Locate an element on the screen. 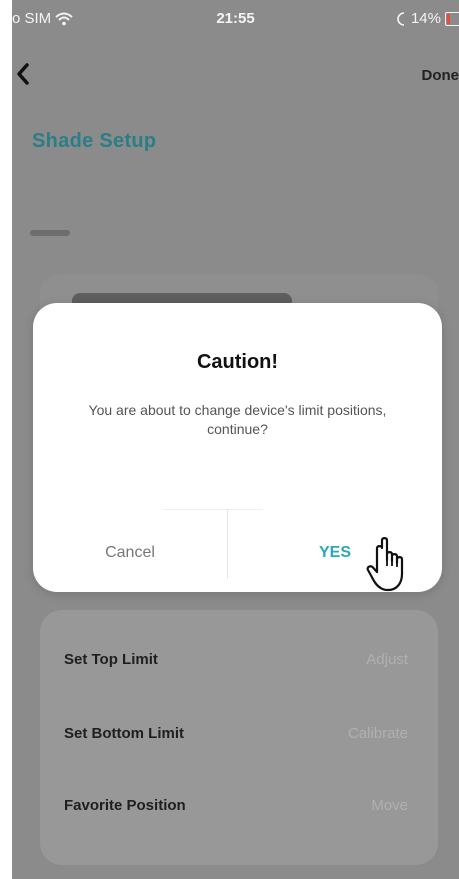  hand-pointer-icon is located at coordinates (385, 564).